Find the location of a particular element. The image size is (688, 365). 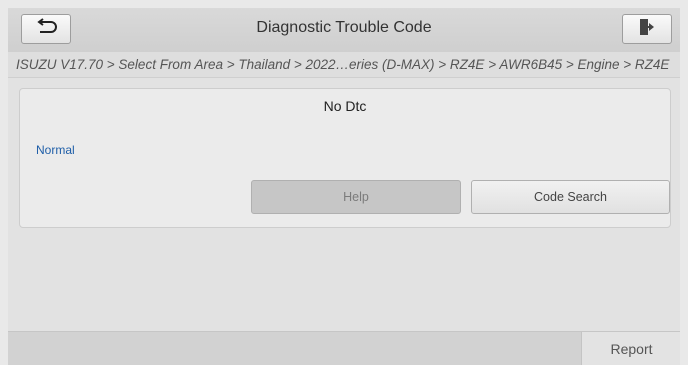

page-title: Diagnostic Trouble Code is located at coordinates (344, 27).